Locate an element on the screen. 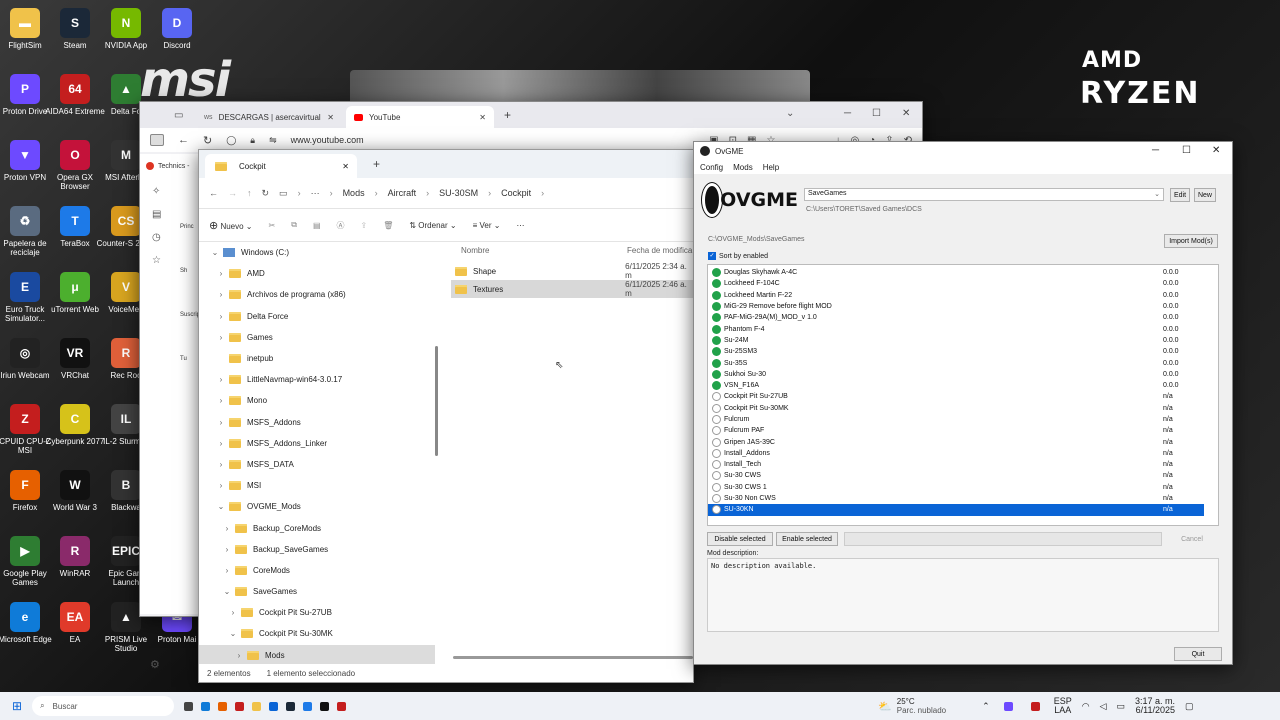 The width and height of the screenshot is (1280, 720). more-icon: ⋯ is located at coordinates (520, 225).